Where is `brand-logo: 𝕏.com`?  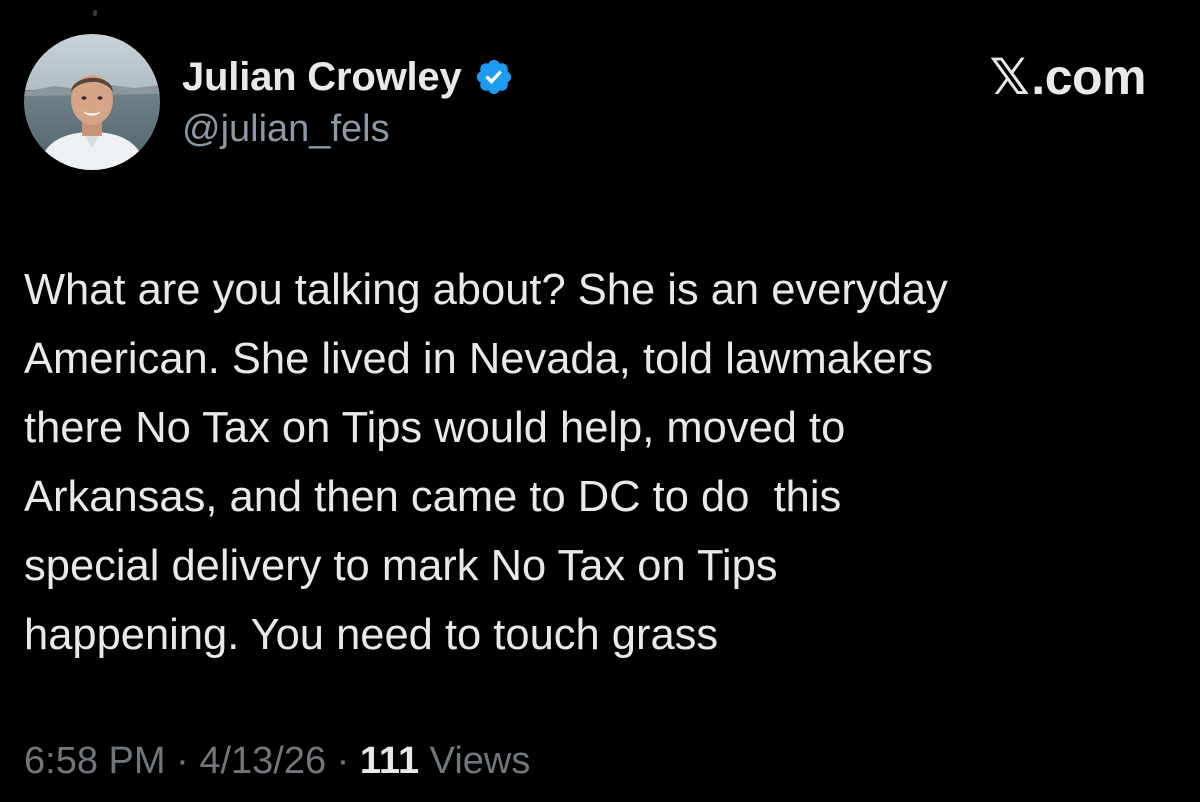
brand-logo: 𝕏.com is located at coordinates (1068, 77).